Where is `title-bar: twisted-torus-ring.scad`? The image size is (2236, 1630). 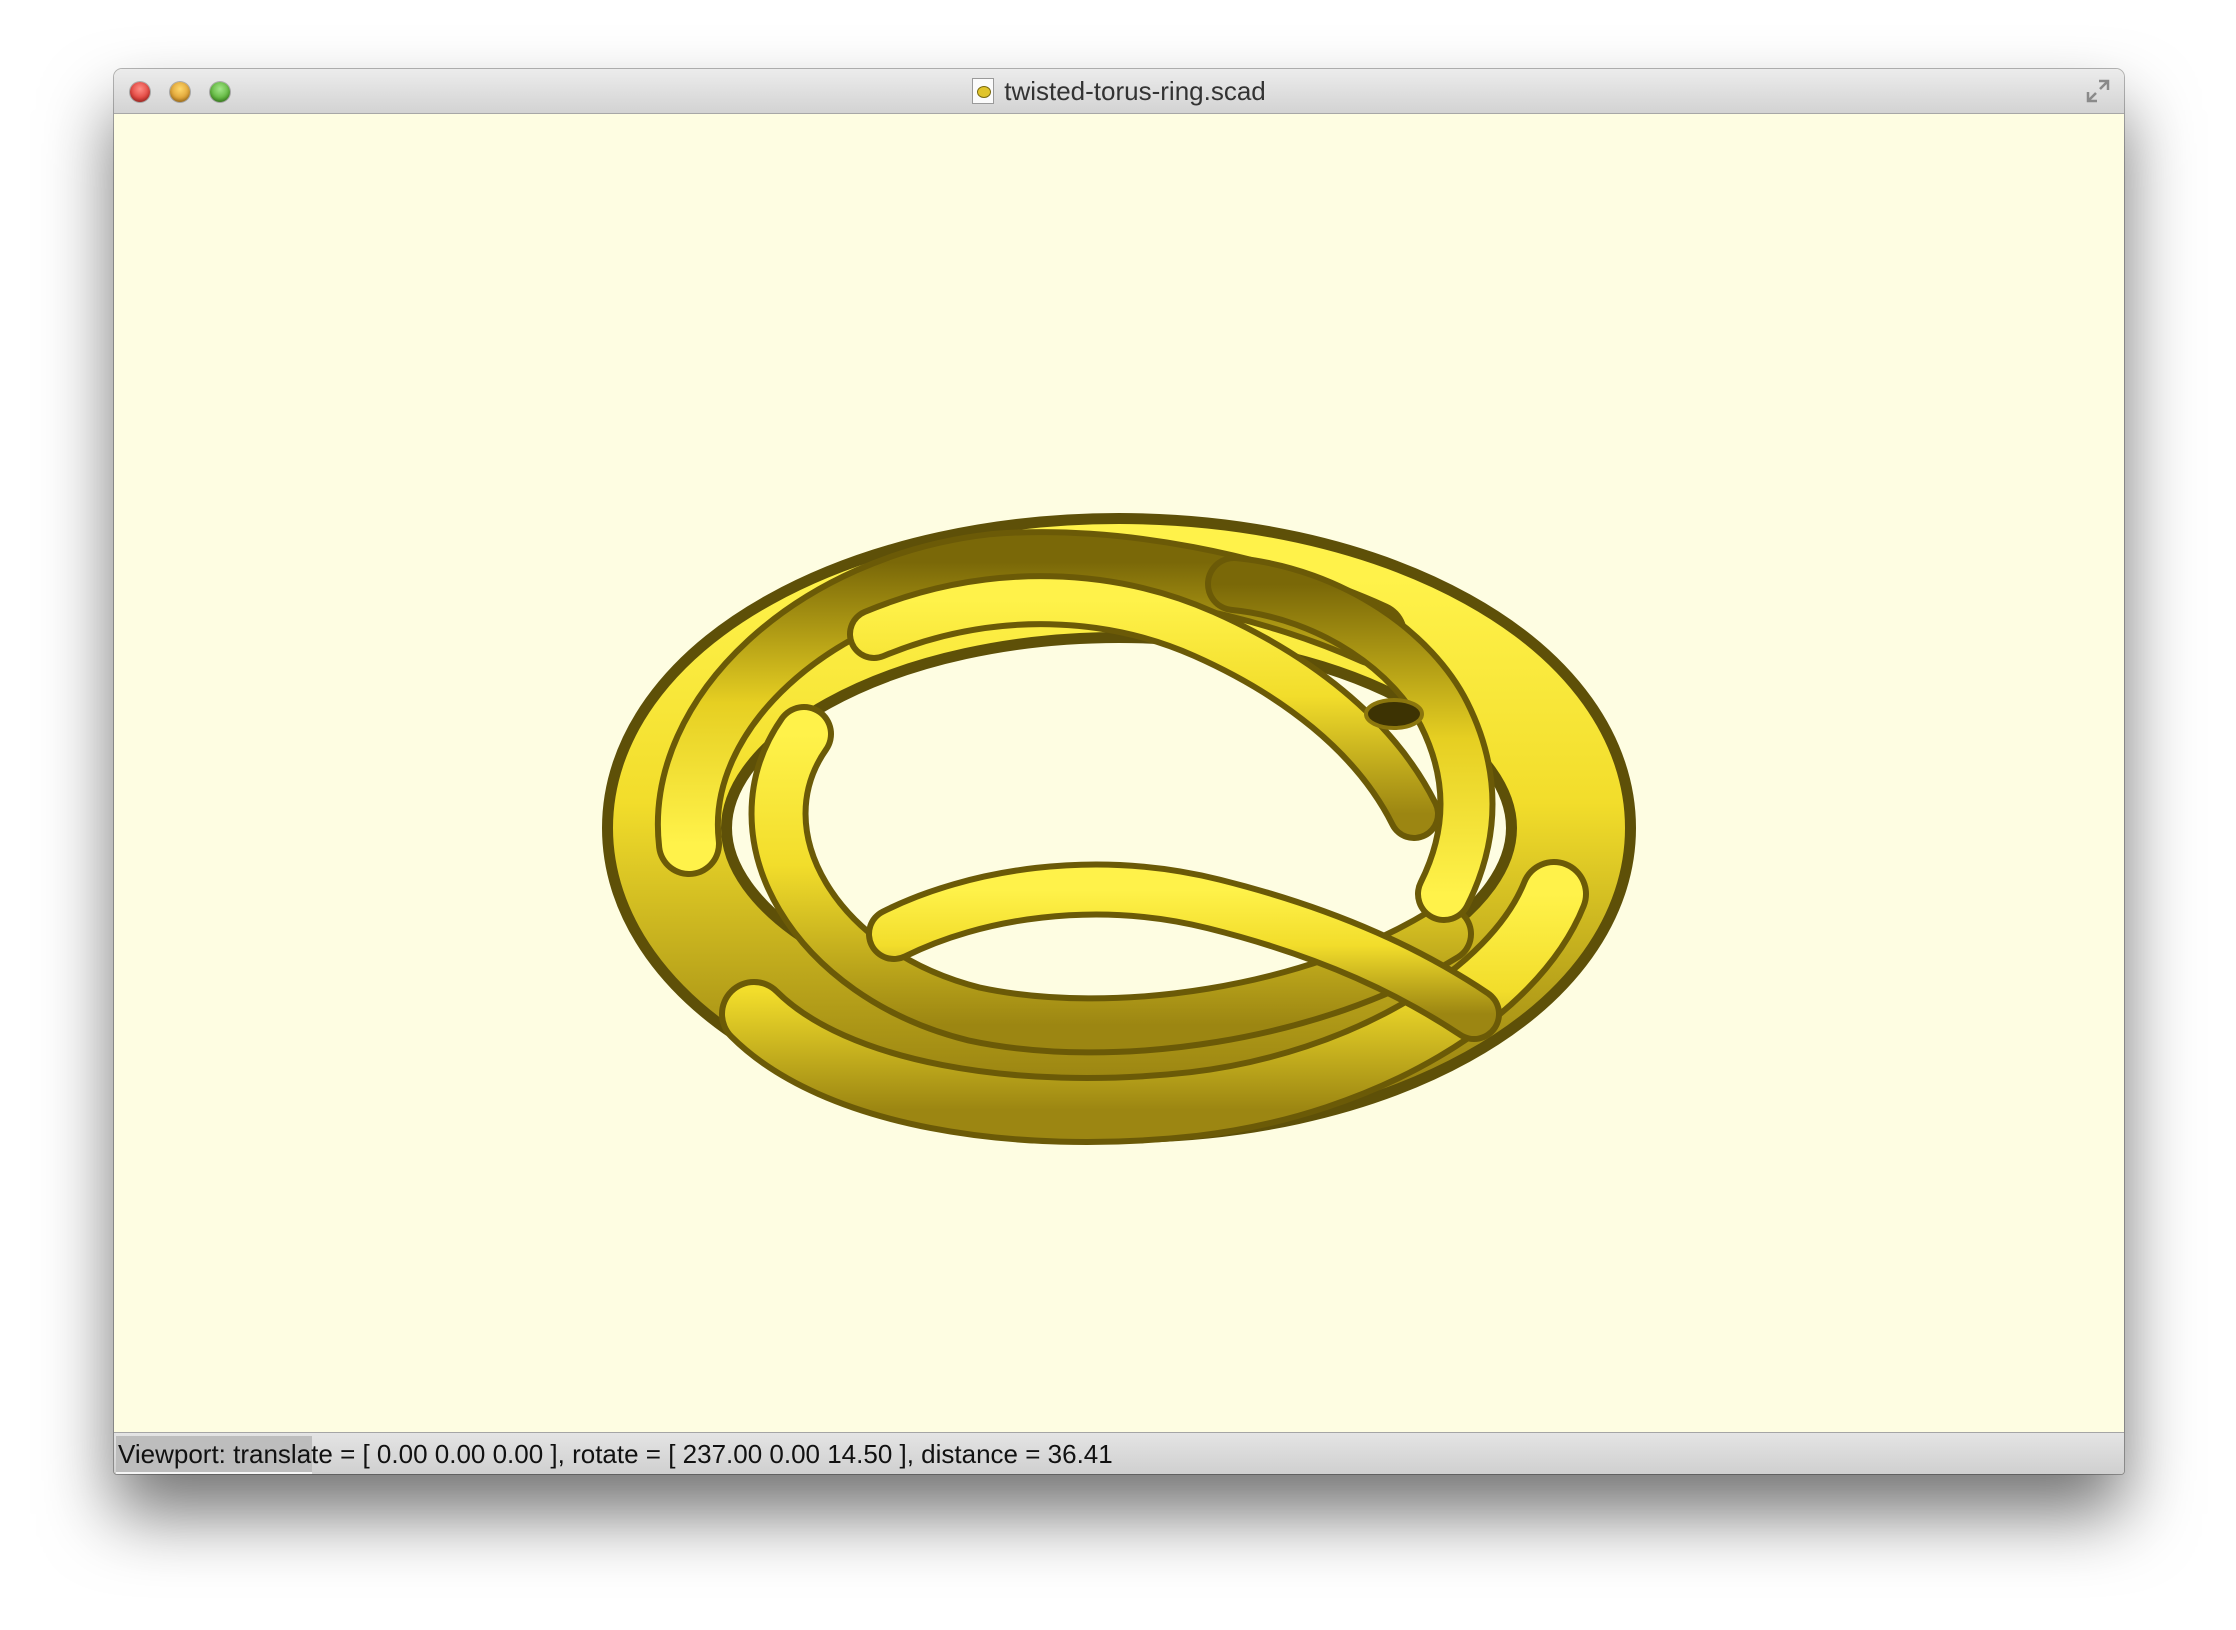 title-bar: twisted-torus-ring.scad is located at coordinates (1119, 91).